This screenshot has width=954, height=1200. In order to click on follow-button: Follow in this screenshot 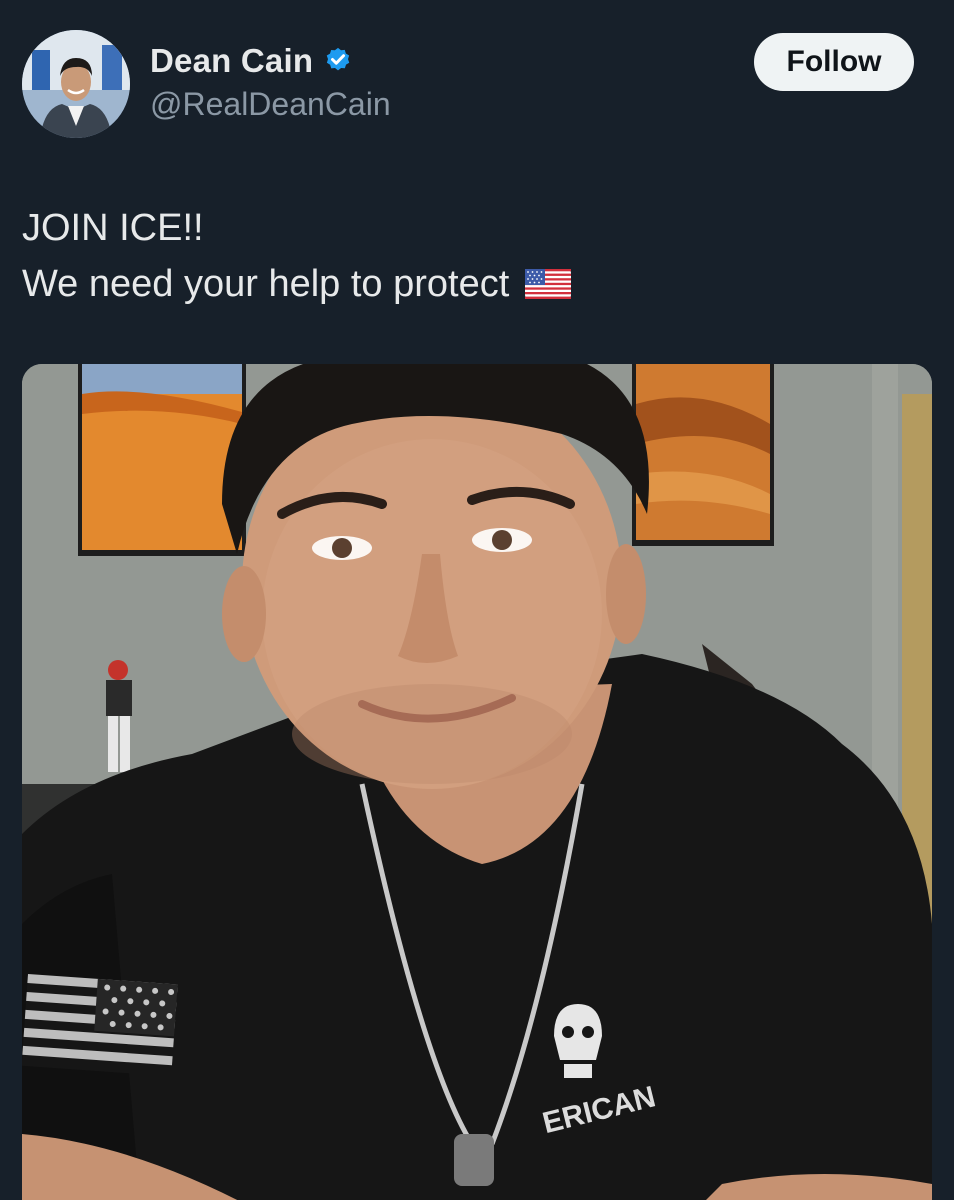, I will do `click(834, 62)`.